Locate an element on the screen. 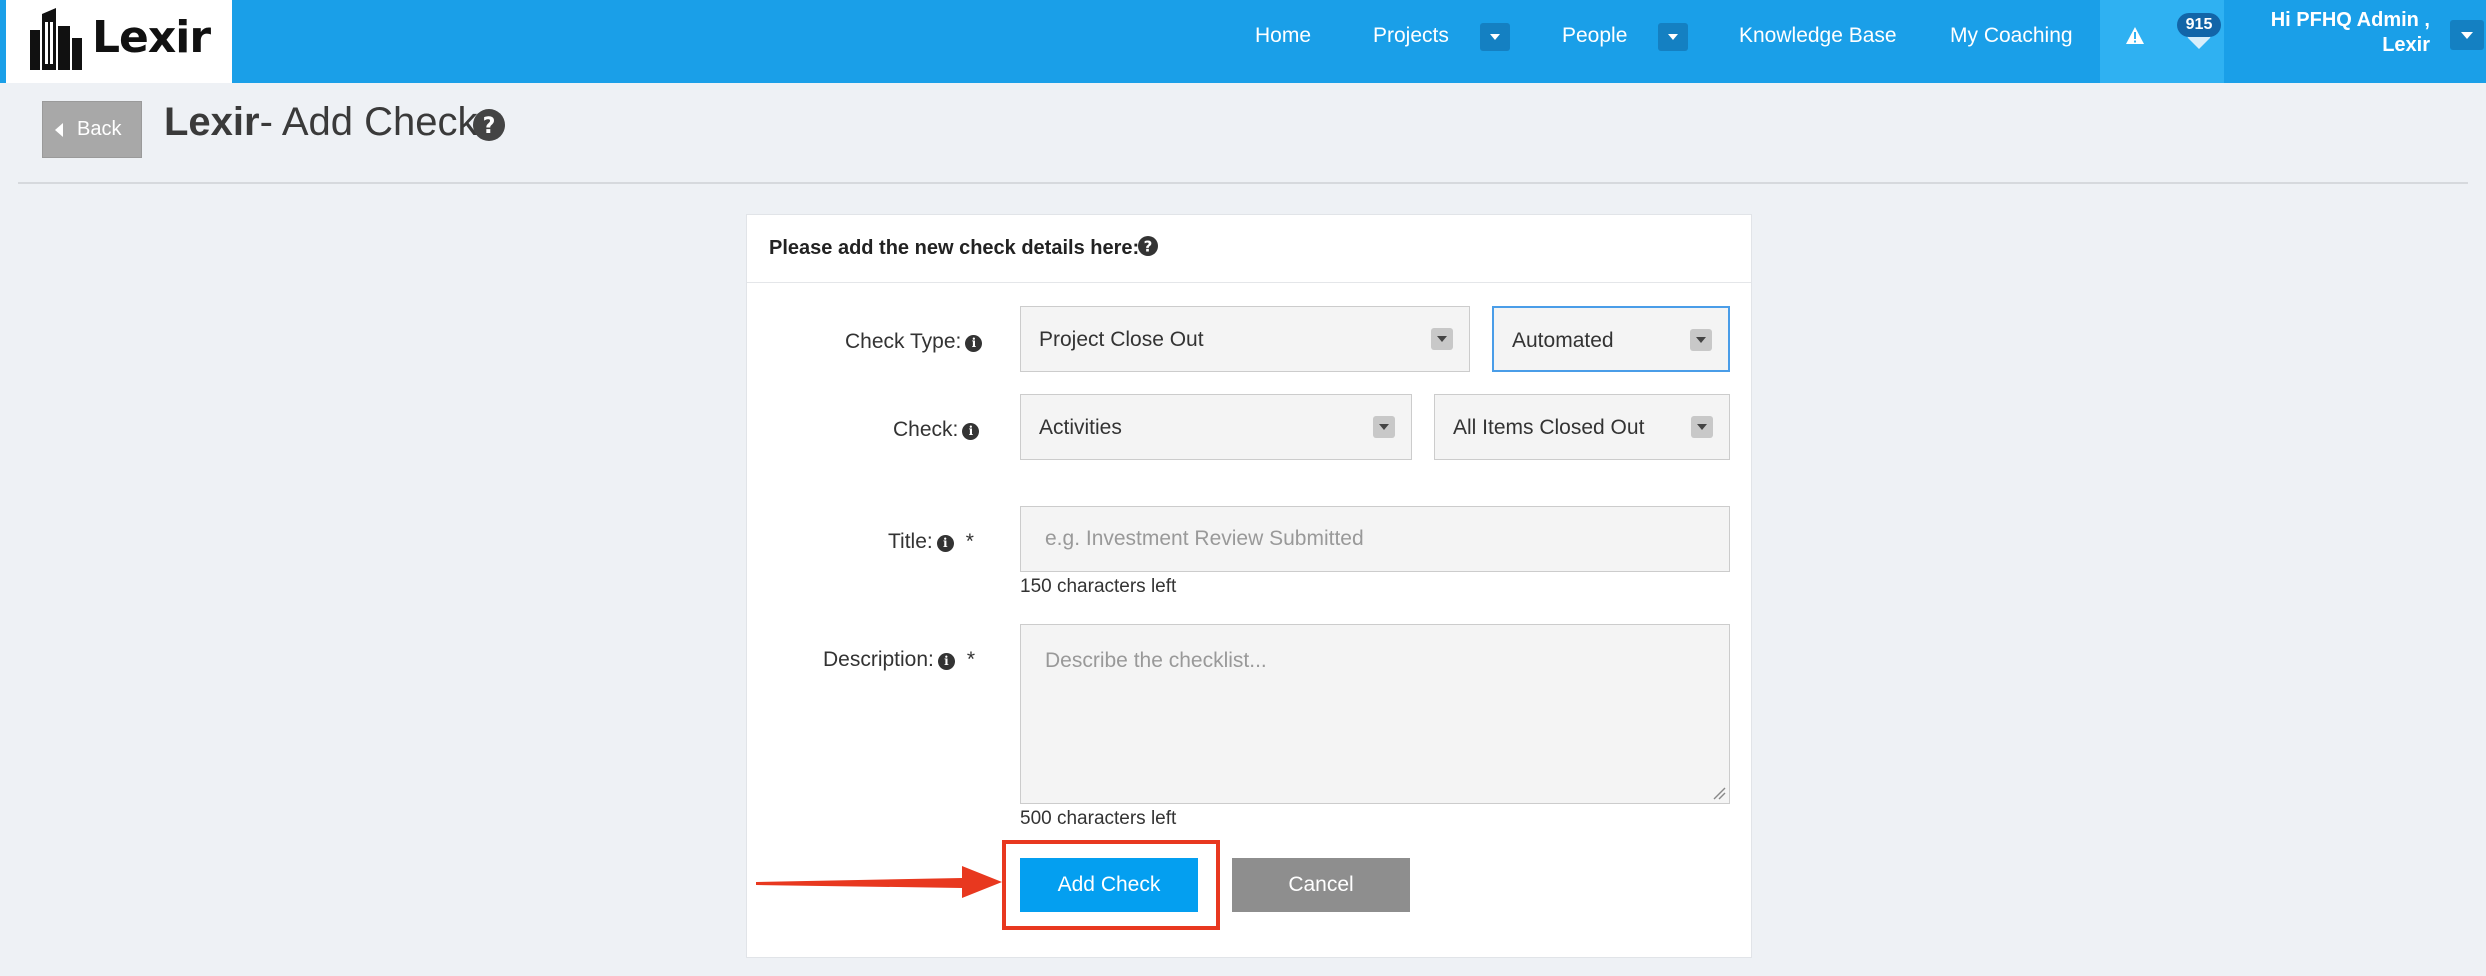  check-label: Check: i is located at coordinates (936, 430).